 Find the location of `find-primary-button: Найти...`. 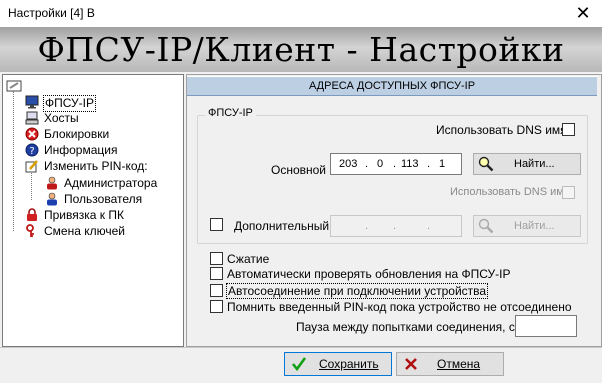

find-primary-button: Найти... is located at coordinates (527, 164).